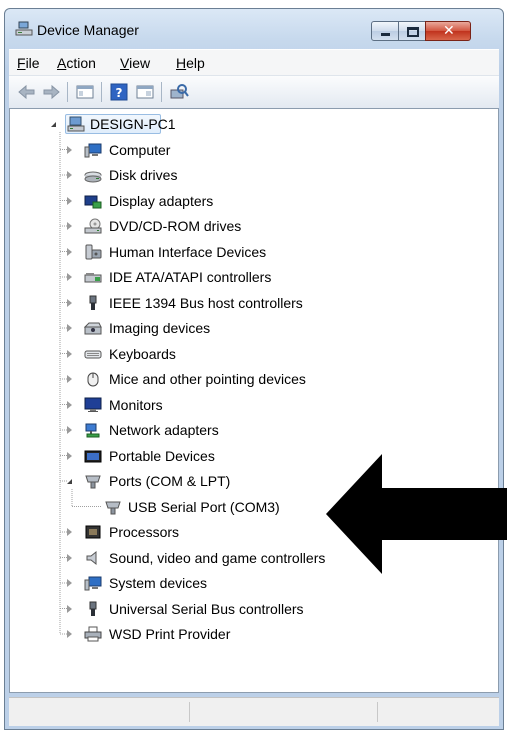  Describe the element at coordinates (254, 430) in the screenshot. I see `tree-item-network-adapters: Network adapters` at that location.